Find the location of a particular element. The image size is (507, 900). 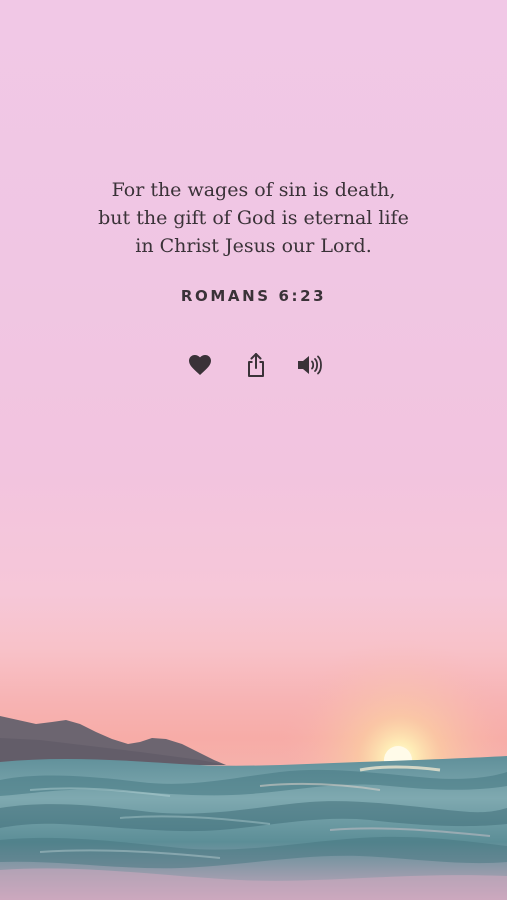

share-button is located at coordinates (256, 365).